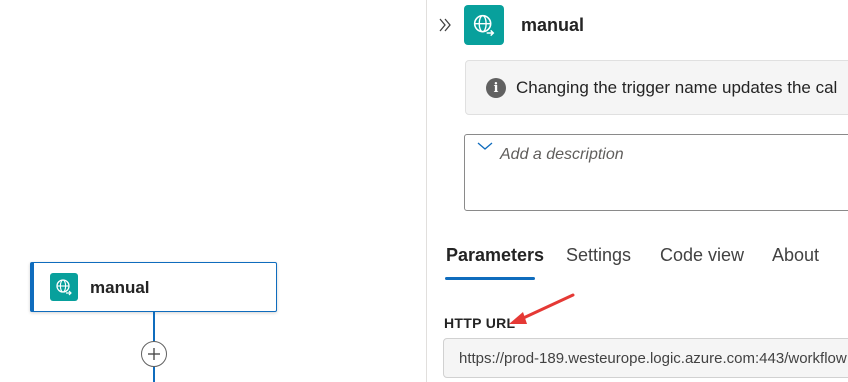  I want to click on description-field: Add a description, so click(656, 172).